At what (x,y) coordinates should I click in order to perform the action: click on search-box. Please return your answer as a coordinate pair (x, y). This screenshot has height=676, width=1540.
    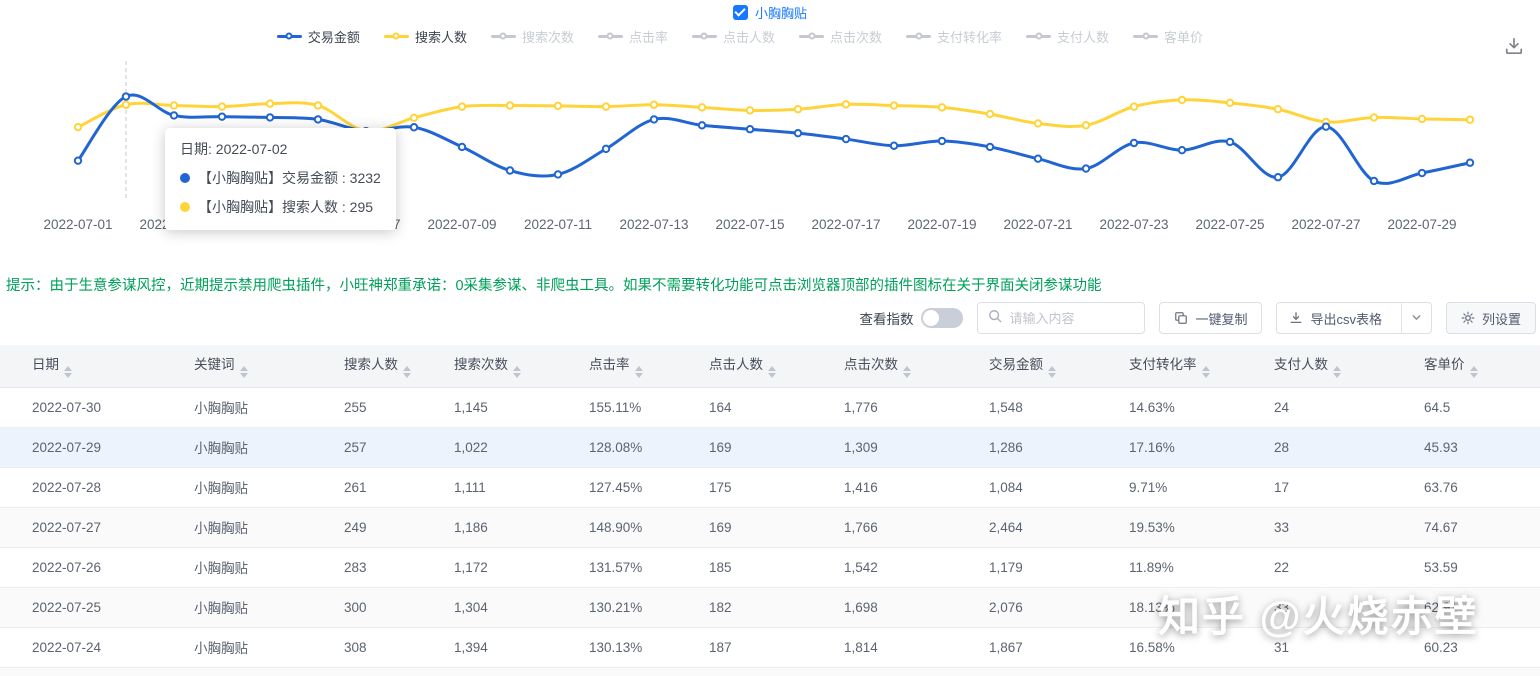
    Looking at the image, I should click on (1061, 318).